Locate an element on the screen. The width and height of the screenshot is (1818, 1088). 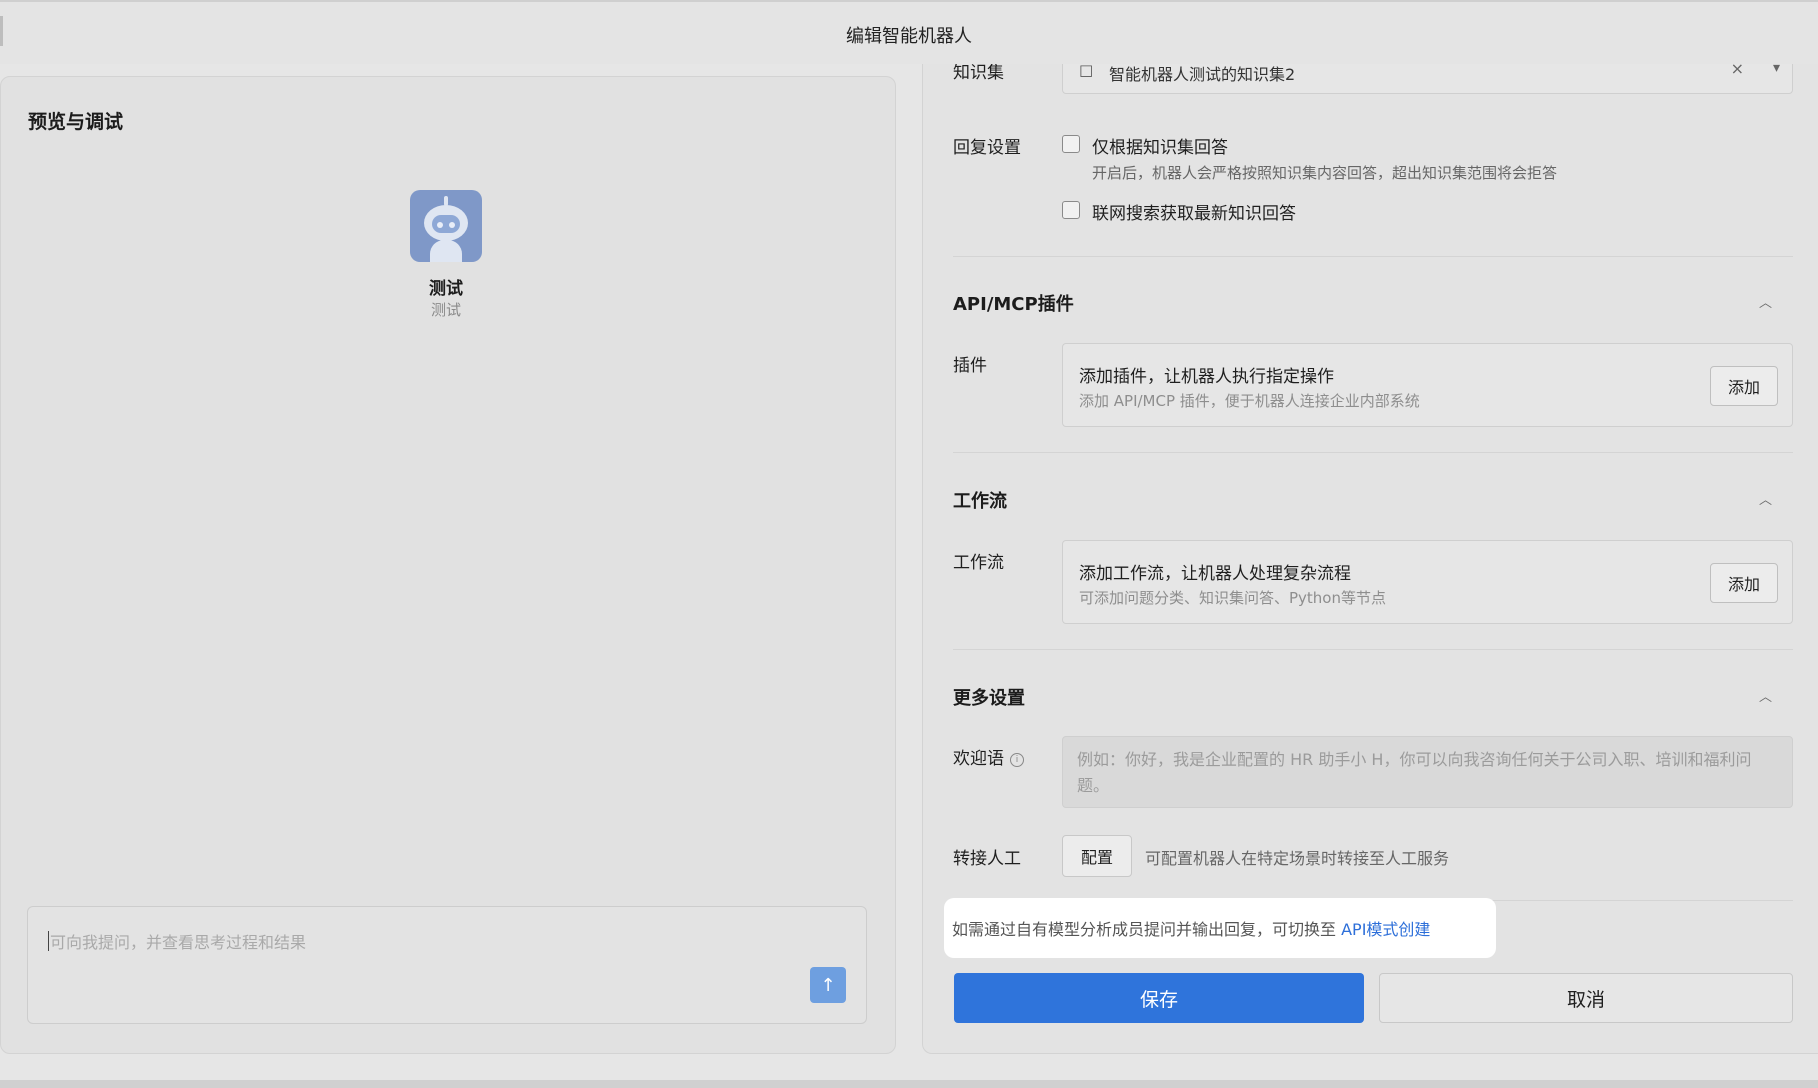
api-mode-tooltip: 如需通过自有模型分析成员提问并输出回复，可切换至 API模式创建 is located at coordinates (1220, 928).